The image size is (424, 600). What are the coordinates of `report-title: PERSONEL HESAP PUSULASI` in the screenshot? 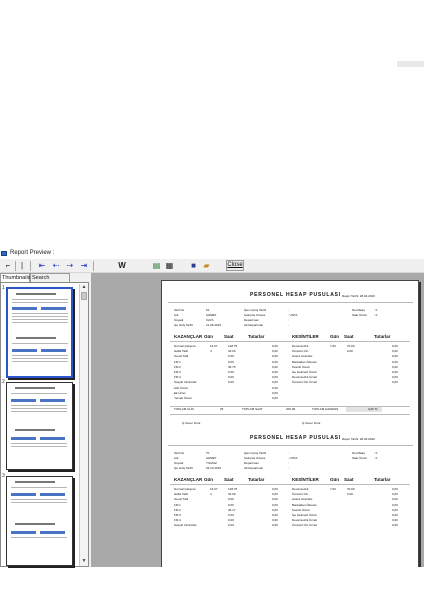 It's located at (296, 295).